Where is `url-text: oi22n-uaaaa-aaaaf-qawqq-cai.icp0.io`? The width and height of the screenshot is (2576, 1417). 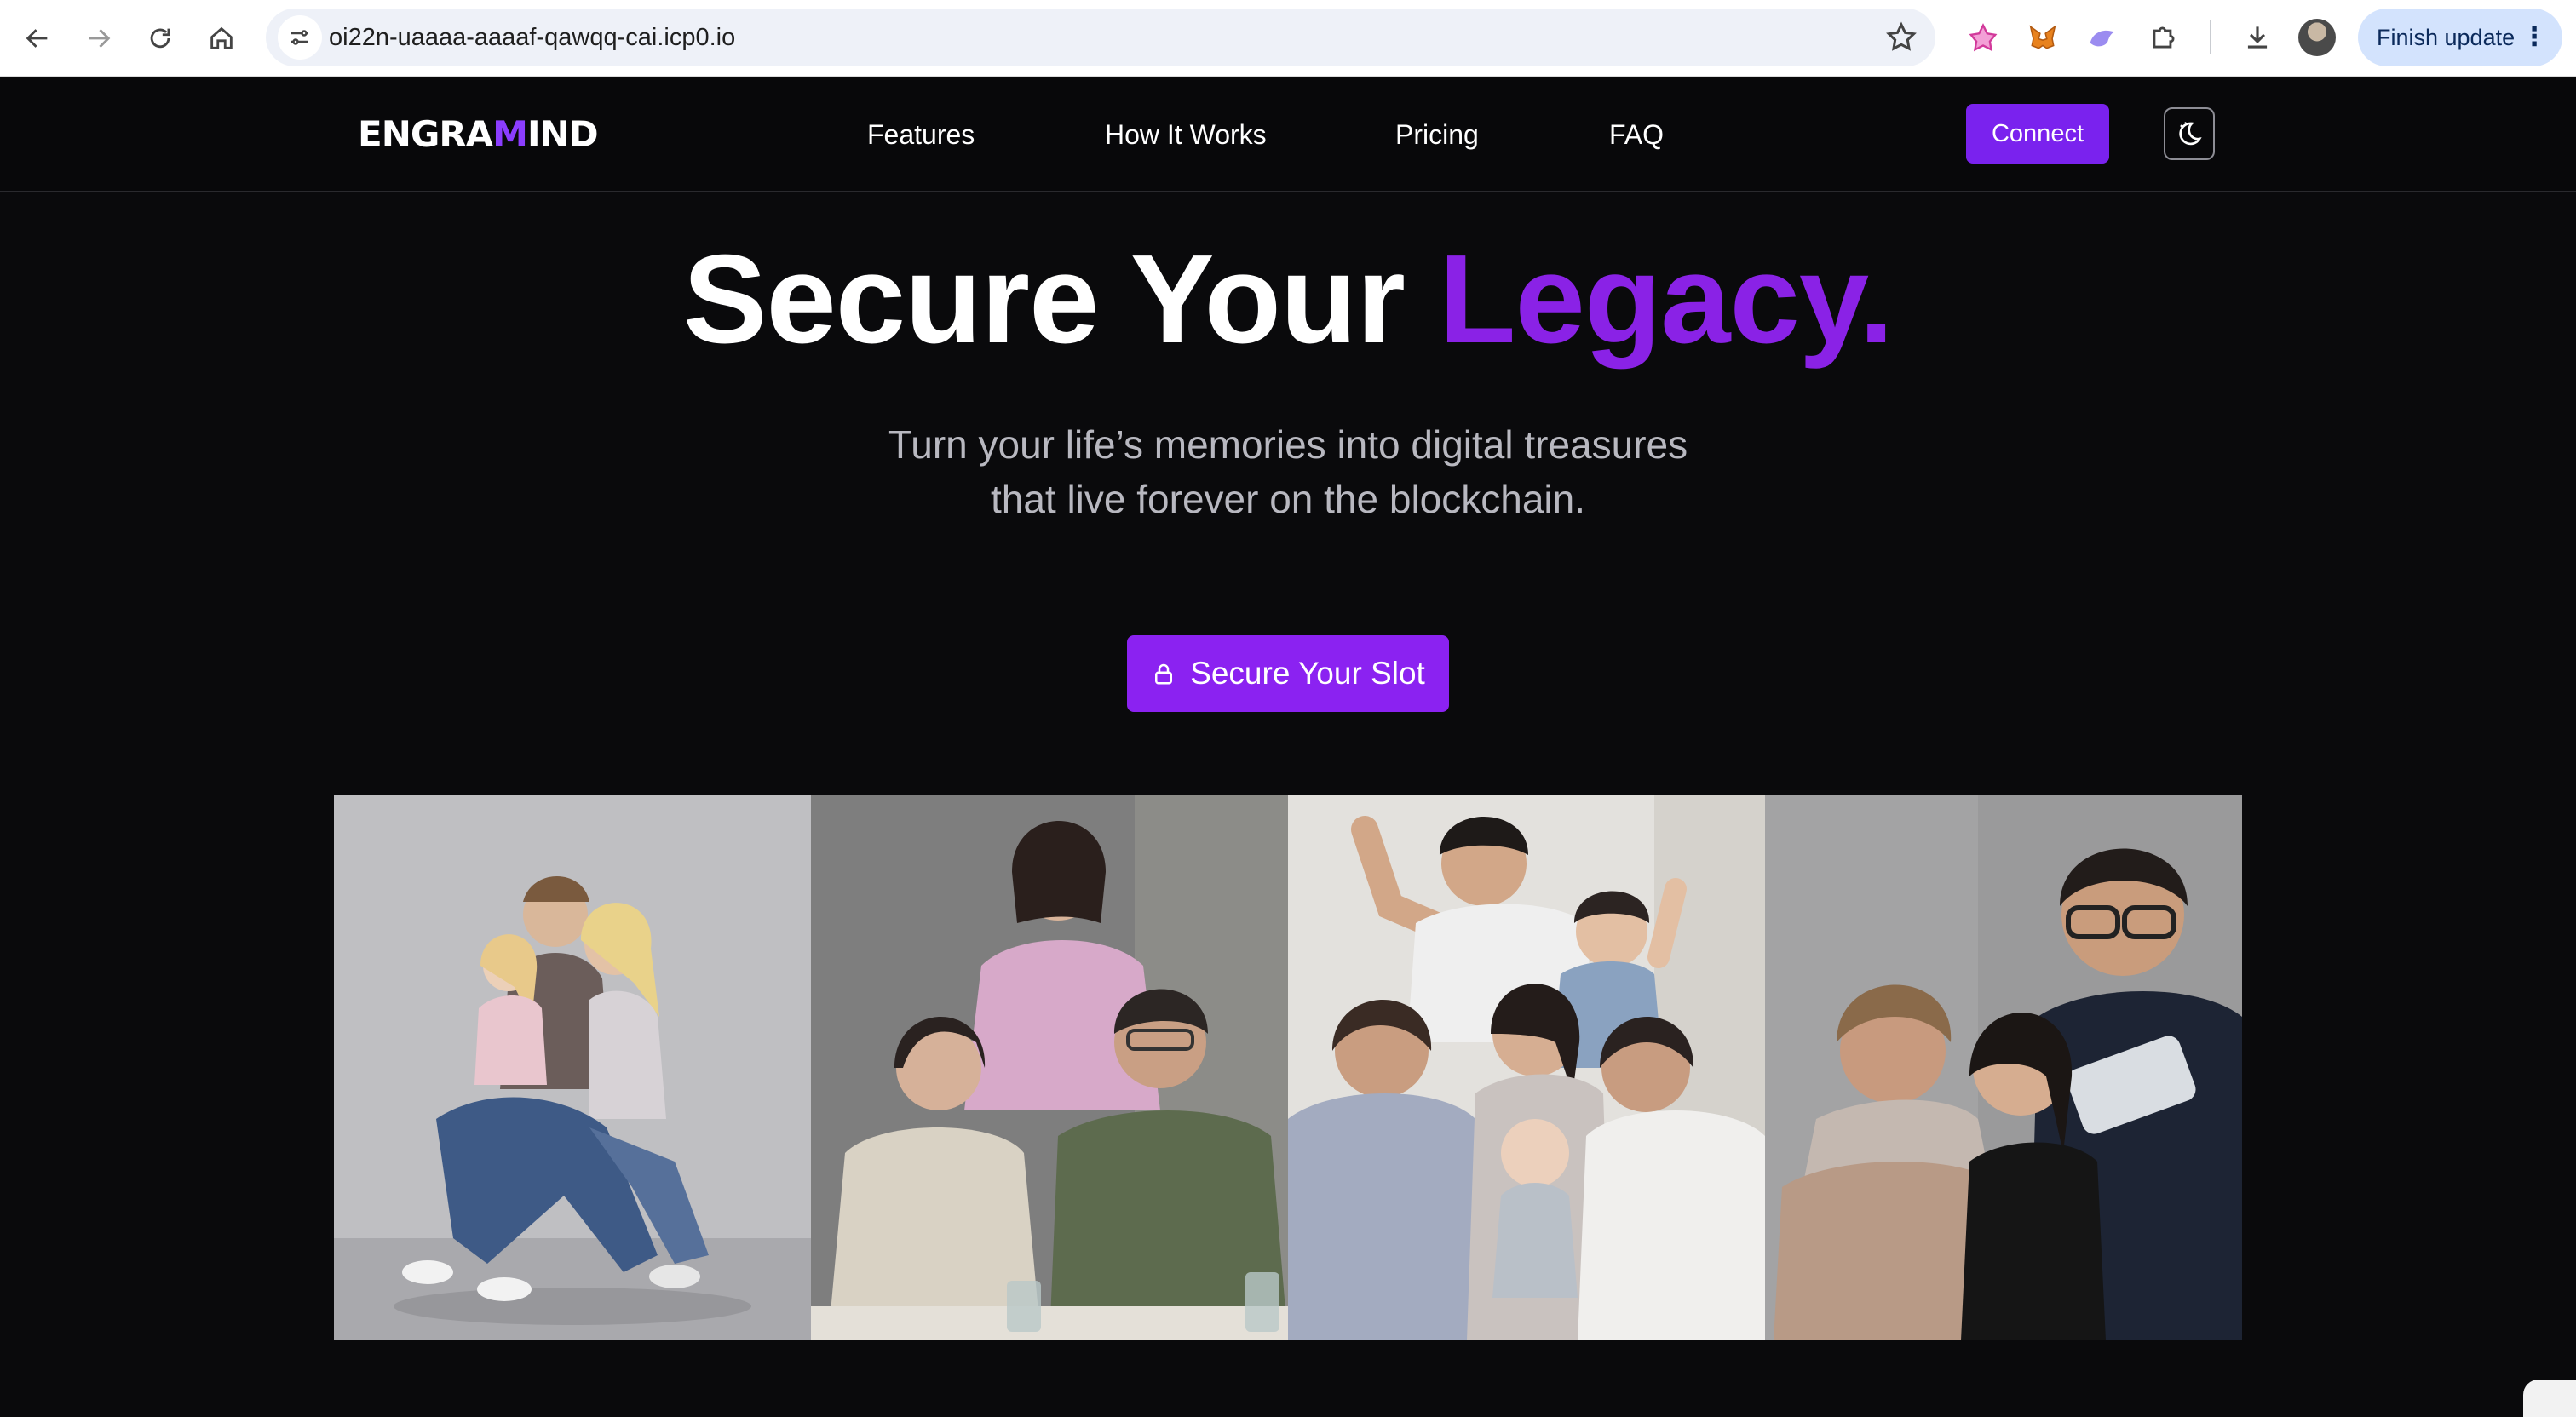
url-text: oi22n-uaaaa-aaaaf-qawqq-cai.icp0.io is located at coordinates (532, 38).